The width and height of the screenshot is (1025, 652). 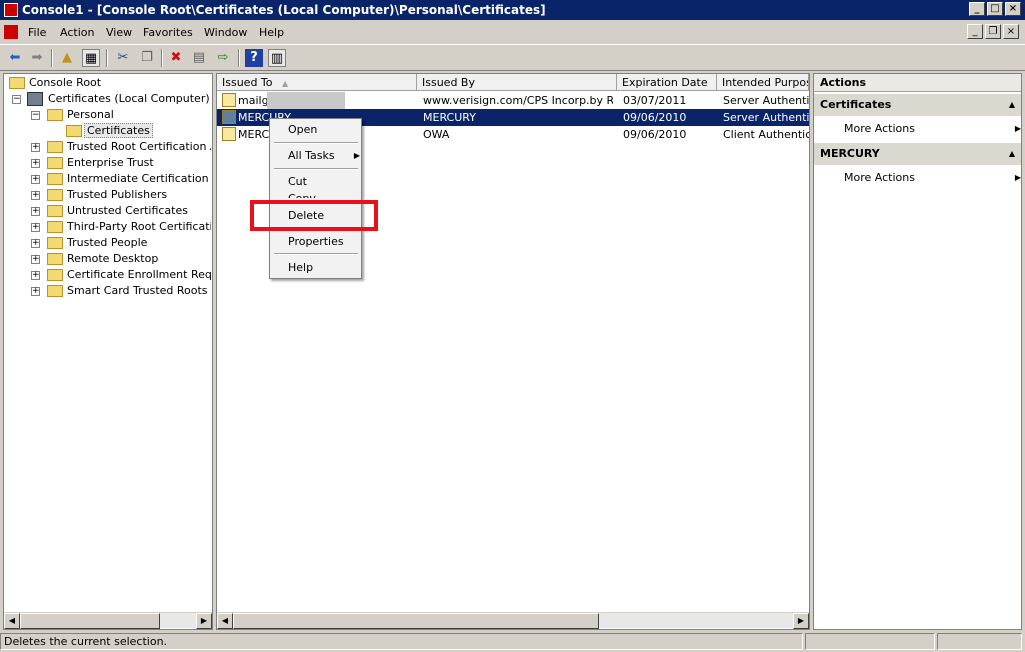 I want to click on tree-node-label: Trusted Publishers, so click(x=117, y=194).